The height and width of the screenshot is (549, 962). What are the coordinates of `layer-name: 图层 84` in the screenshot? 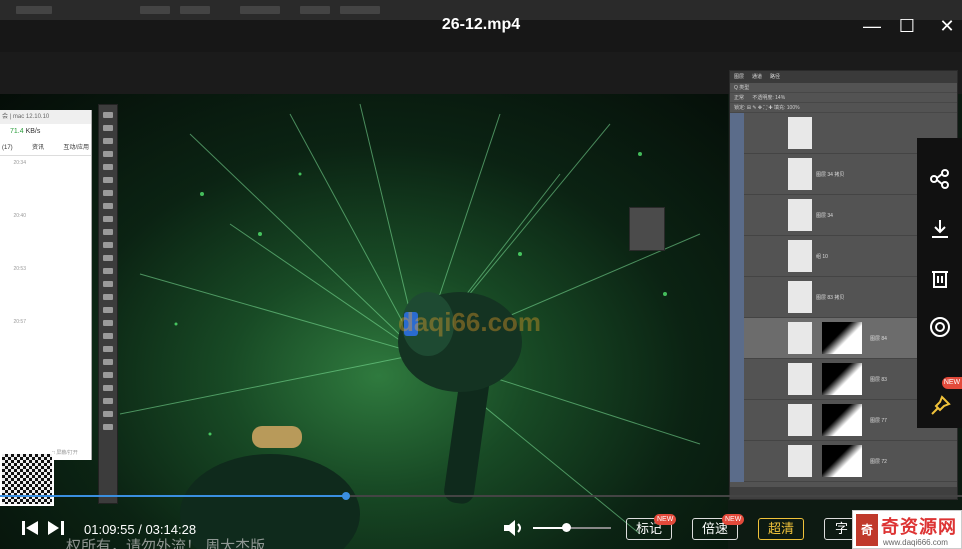 It's located at (878, 339).